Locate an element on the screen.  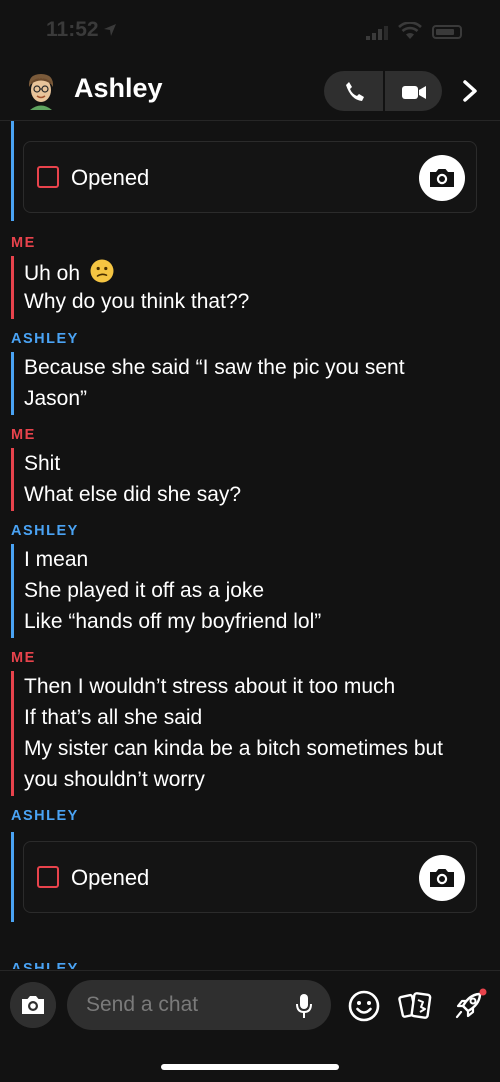
message-text: Why do you think that?? is located at coordinates (136, 302).